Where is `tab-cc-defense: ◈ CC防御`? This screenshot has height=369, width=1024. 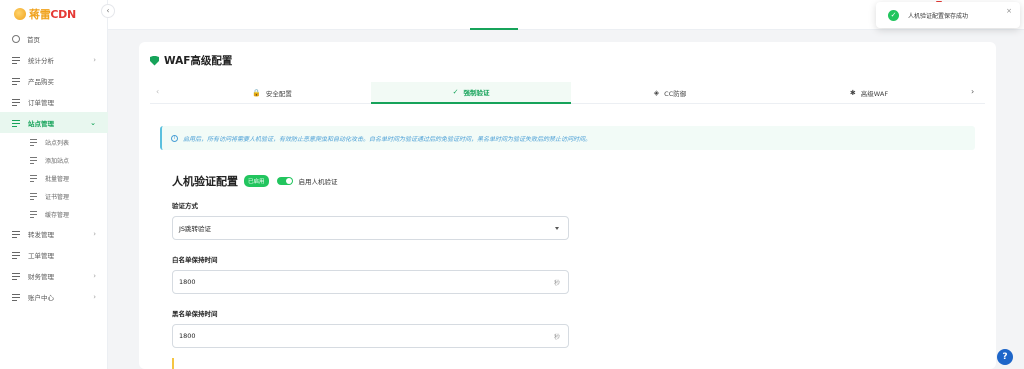
tab-cc-defense: ◈ CC防御 is located at coordinates (670, 93).